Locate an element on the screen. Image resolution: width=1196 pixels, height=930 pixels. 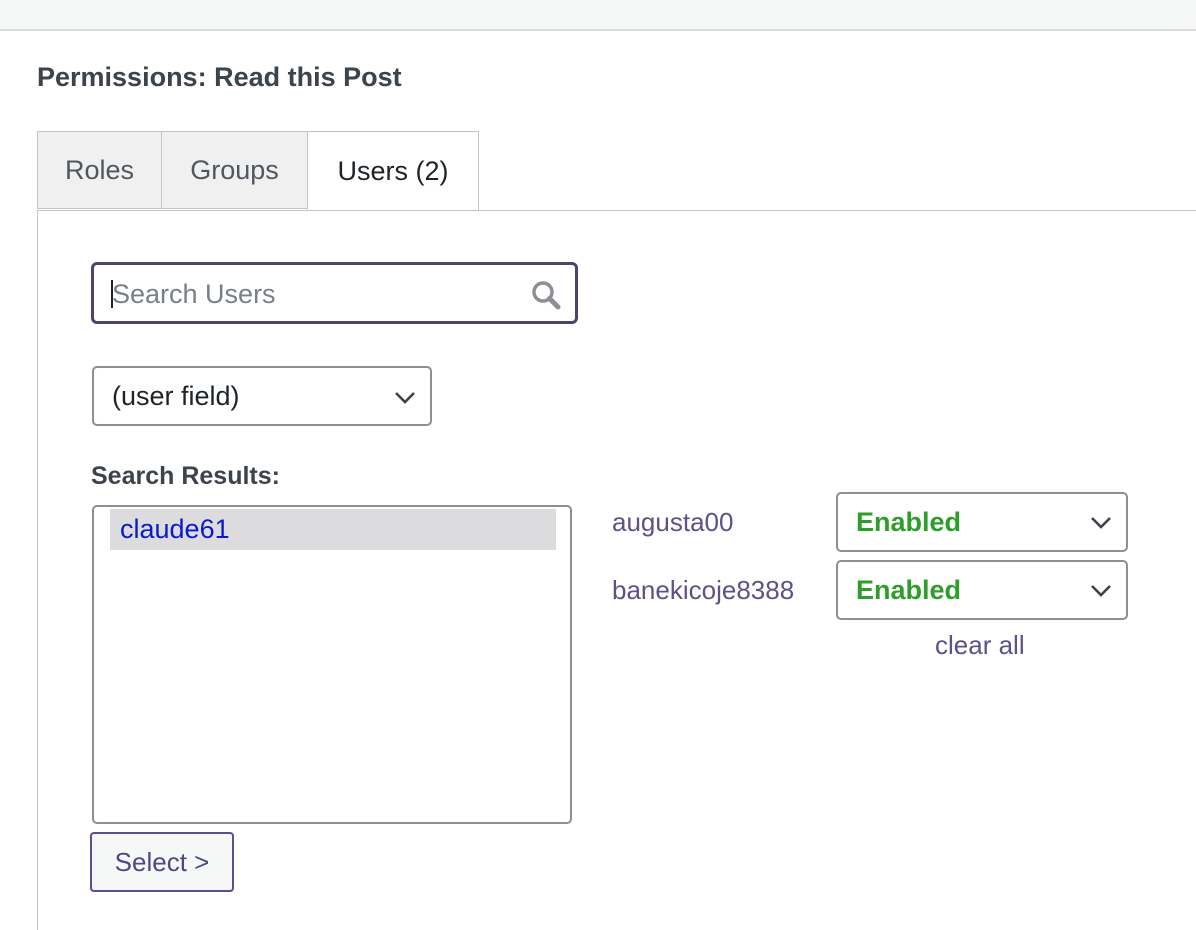
tab-roles-label: Roles is located at coordinates (99, 169).